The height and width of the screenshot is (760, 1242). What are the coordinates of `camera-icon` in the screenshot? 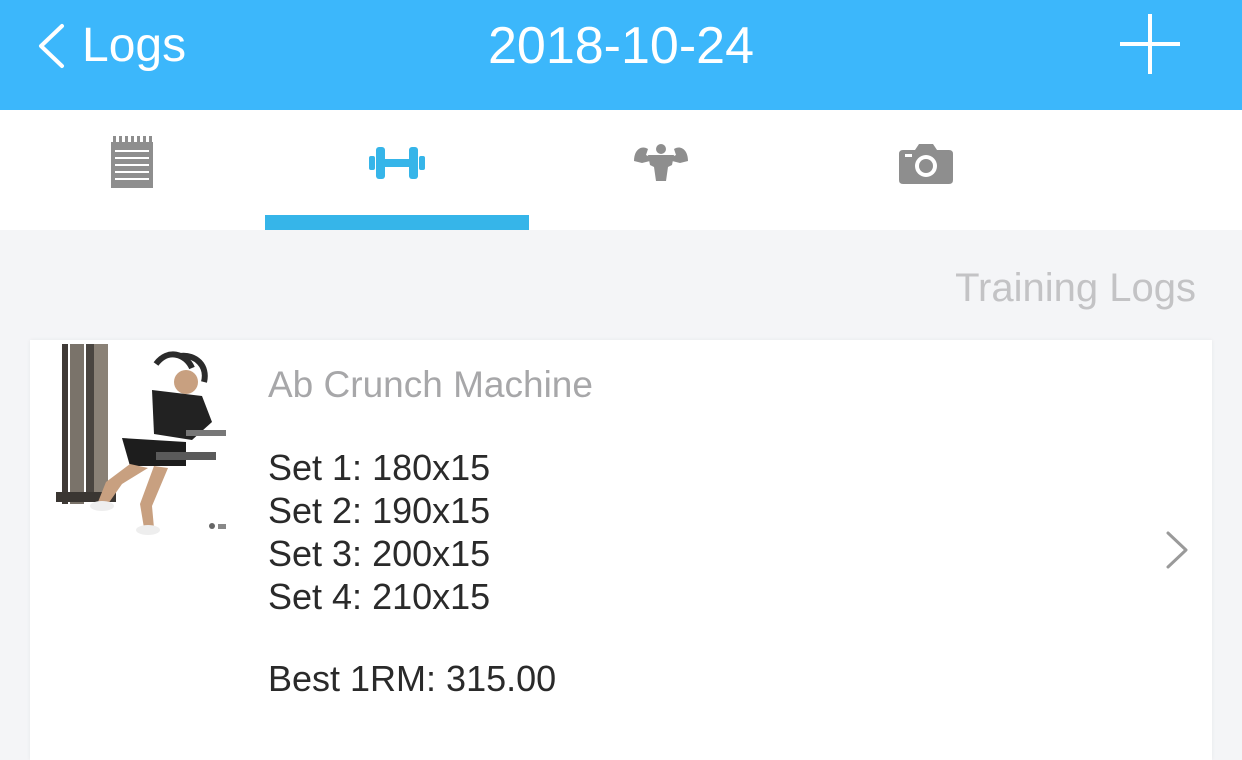 It's located at (926, 163).